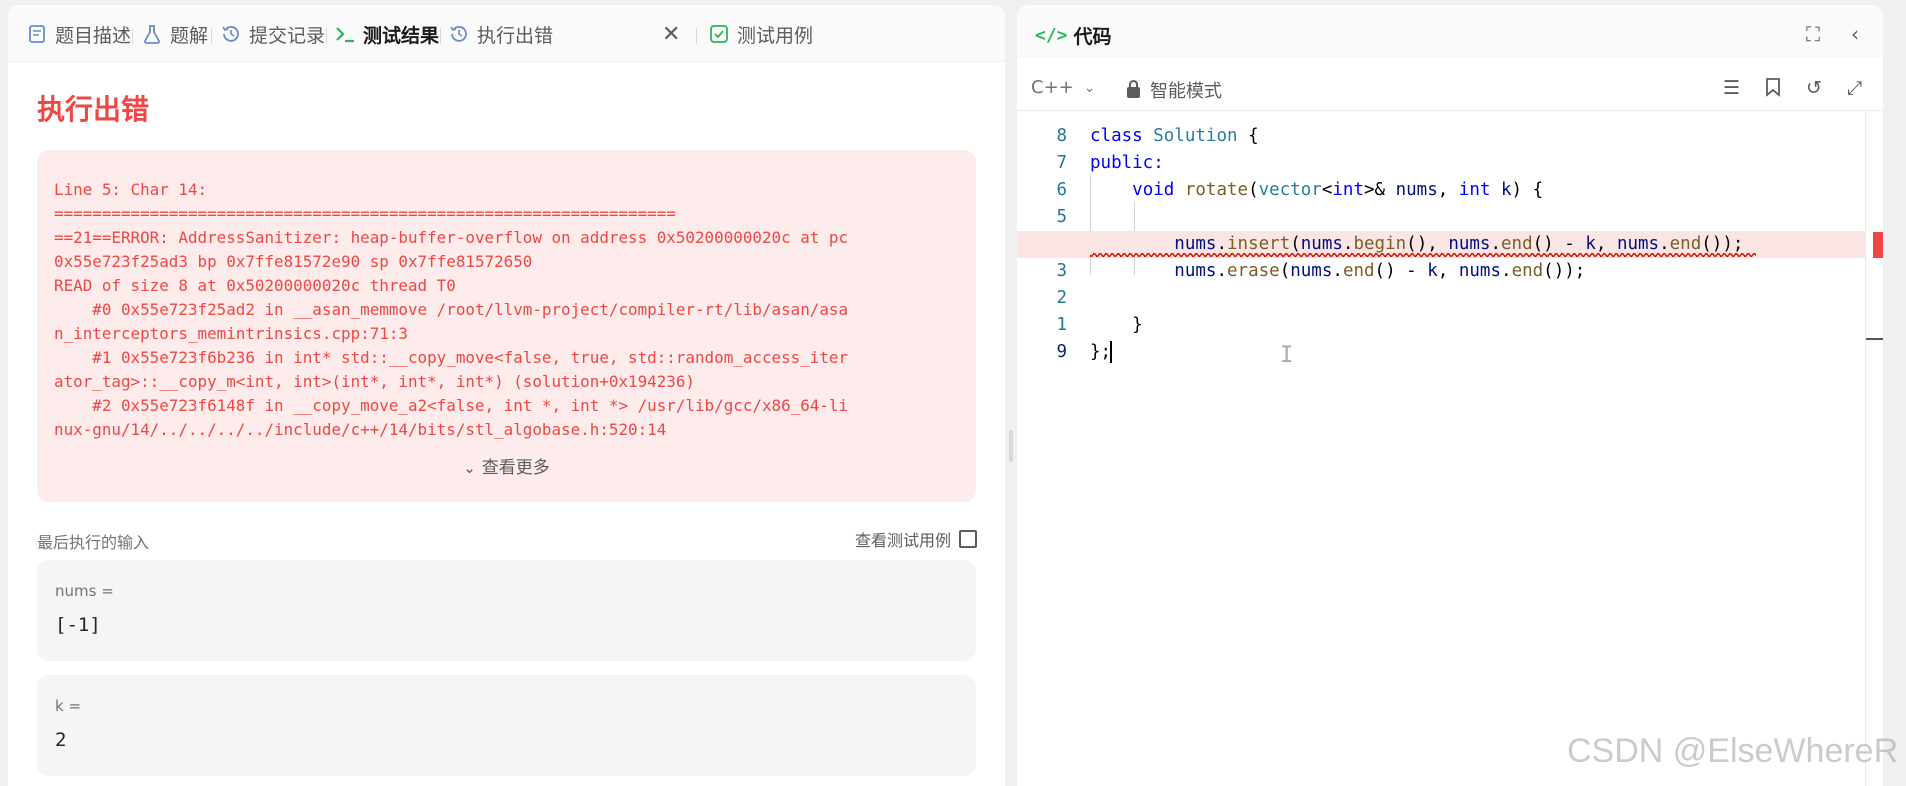  Describe the element at coordinates (1441, 136) in the screenshot. I see `code-line: 8 class Solution {` at that location.